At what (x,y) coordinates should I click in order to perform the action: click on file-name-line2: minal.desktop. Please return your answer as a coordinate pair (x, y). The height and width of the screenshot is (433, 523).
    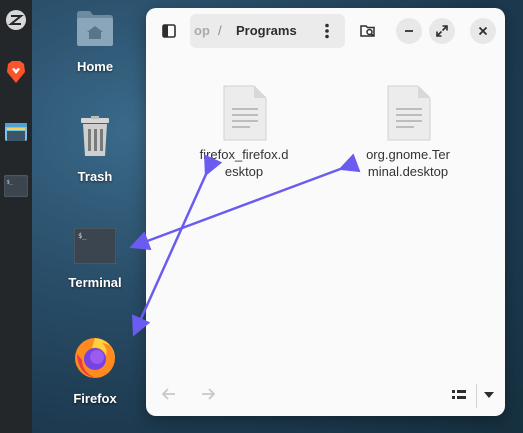
    Looking at the image, I should click on (408, 171).